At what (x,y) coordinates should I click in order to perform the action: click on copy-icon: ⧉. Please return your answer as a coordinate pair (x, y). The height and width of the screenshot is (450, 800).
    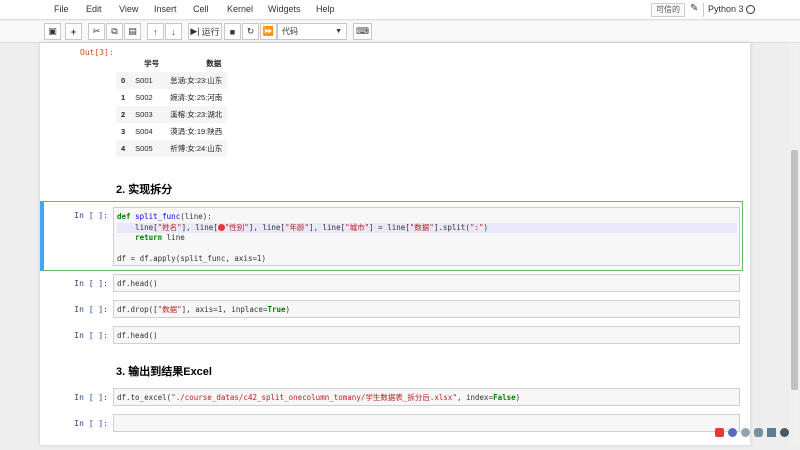
    Looking at the image, I should click on (114, 31).